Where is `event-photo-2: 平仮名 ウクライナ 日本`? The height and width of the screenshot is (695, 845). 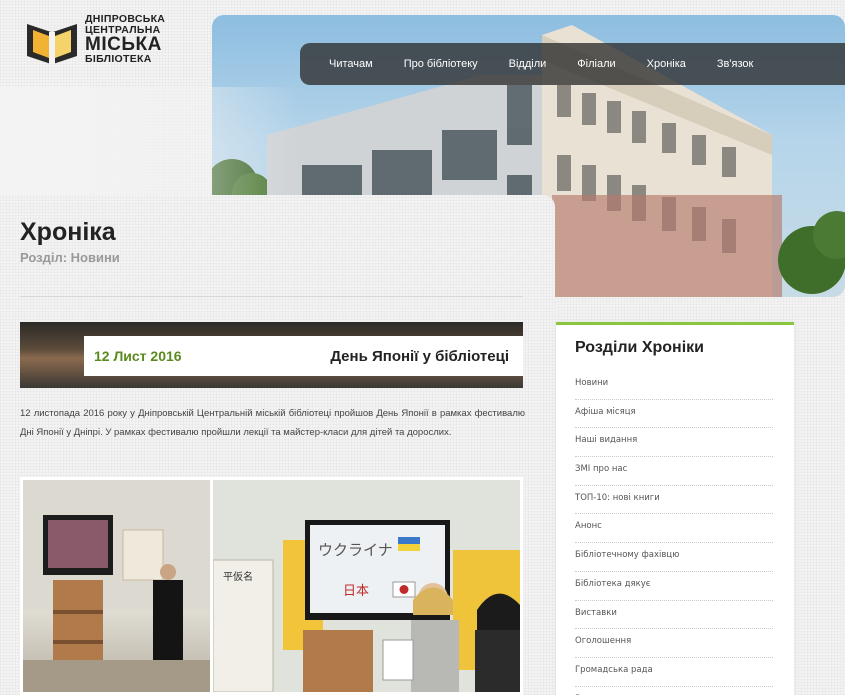 event-photo-2: 平仮名 ウクライナ 日本 is located at coordinates (366, 586).